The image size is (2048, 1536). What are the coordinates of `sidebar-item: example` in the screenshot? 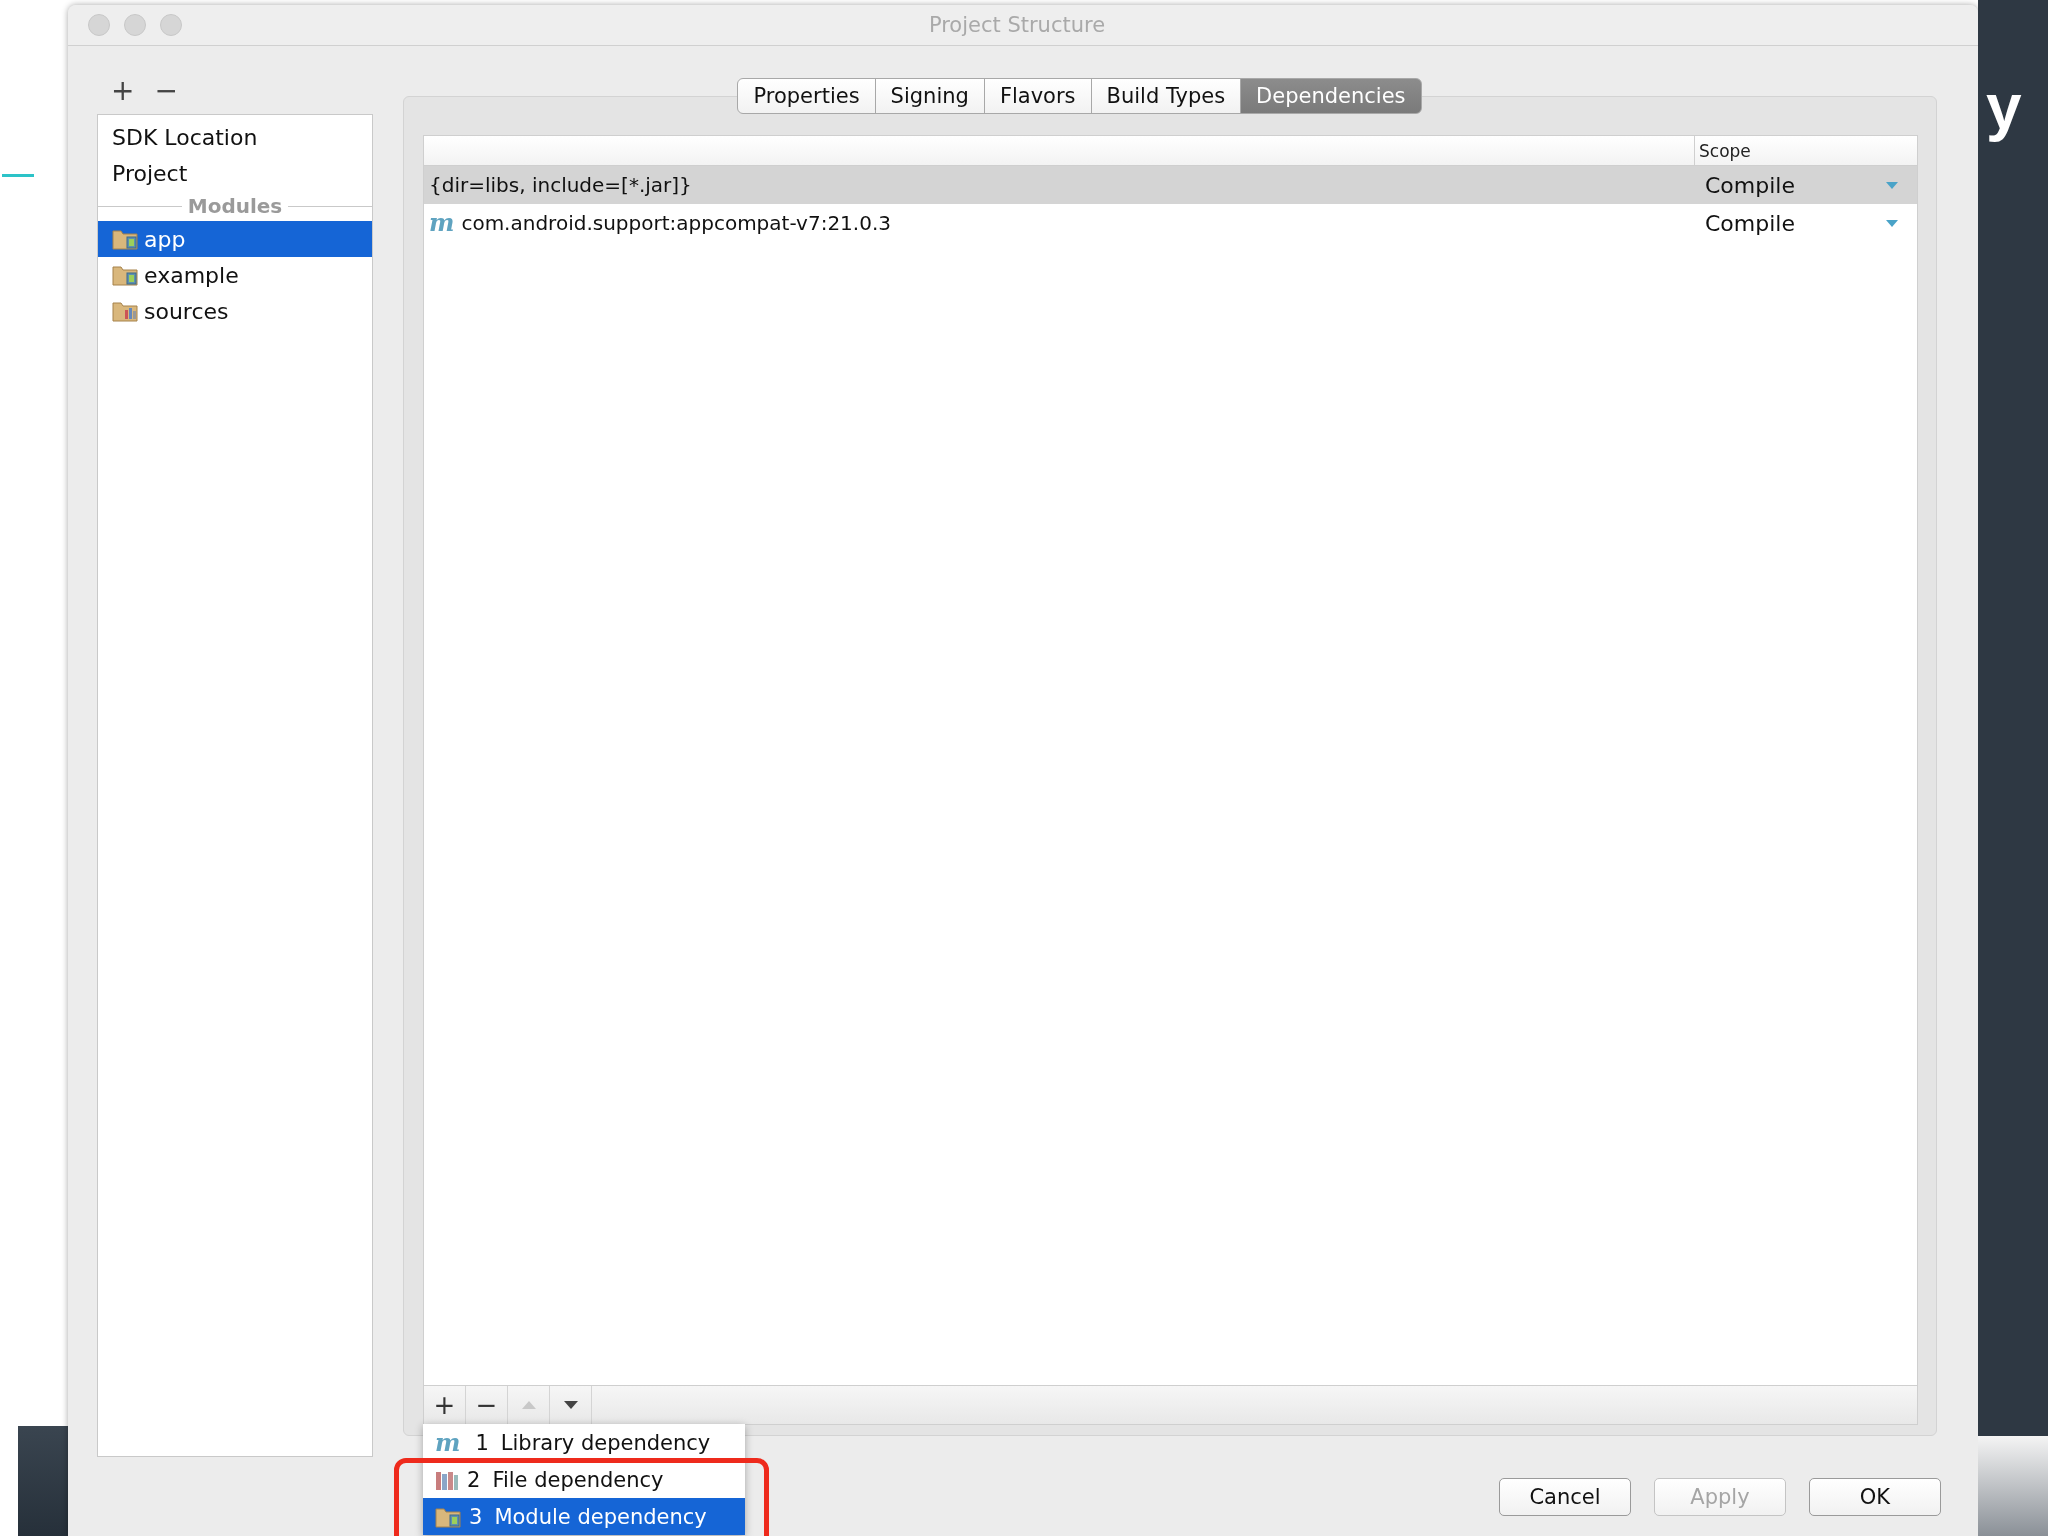 It's located at (235, 275).